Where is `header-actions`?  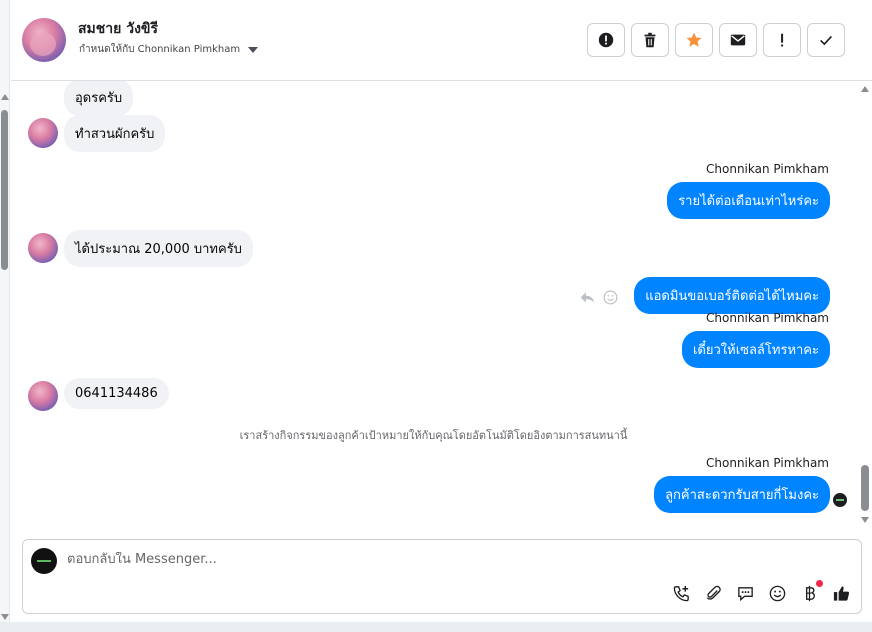
header-actions is located at coordinates (716, 40).